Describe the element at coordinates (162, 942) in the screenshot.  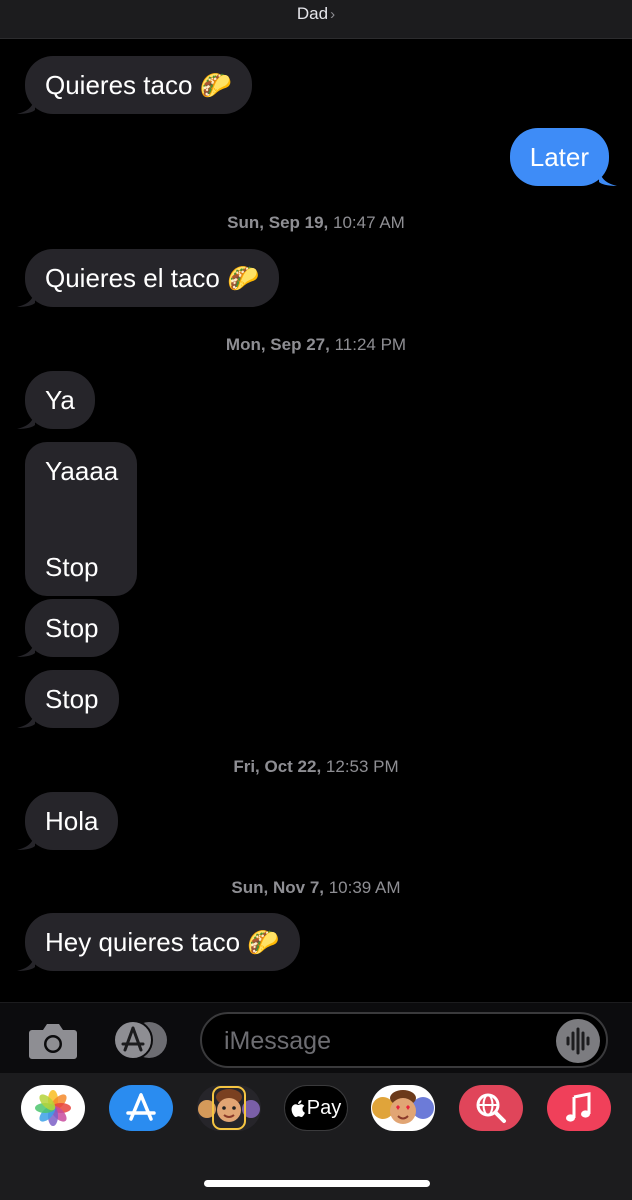
I see `message-text: Hey quieres taco 🌮` at that location.